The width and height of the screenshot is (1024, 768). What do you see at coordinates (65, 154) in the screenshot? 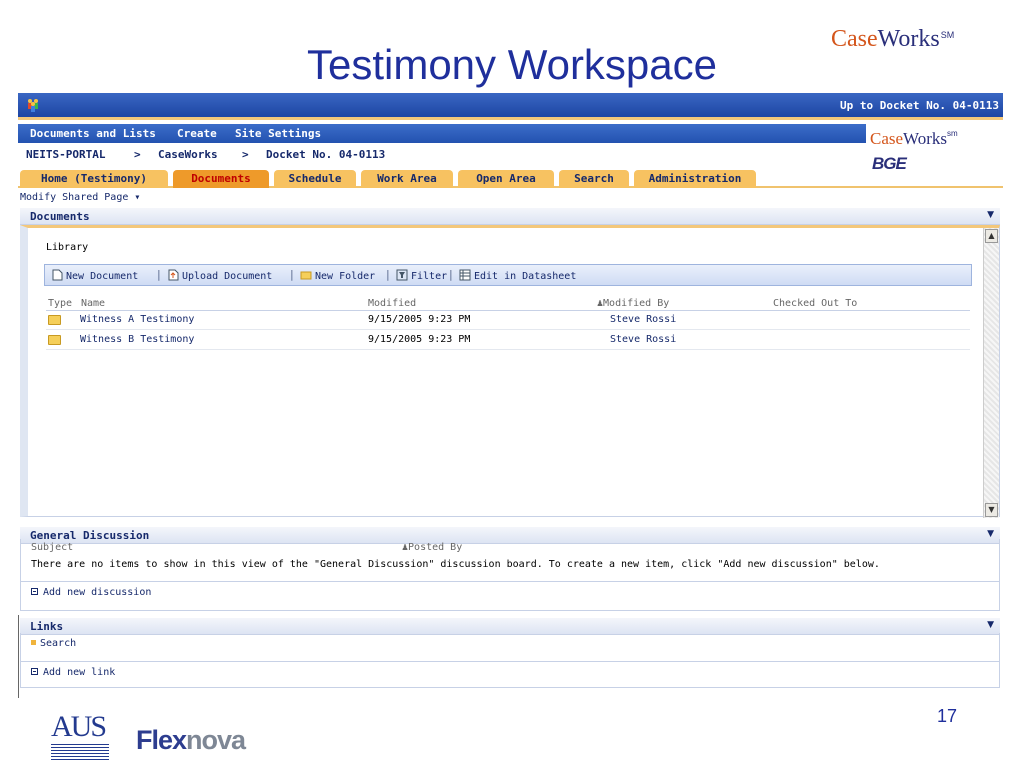
I see `breadcrumb-neits-portal: NEITS-PORTAL` at bounding box center [65, 154].